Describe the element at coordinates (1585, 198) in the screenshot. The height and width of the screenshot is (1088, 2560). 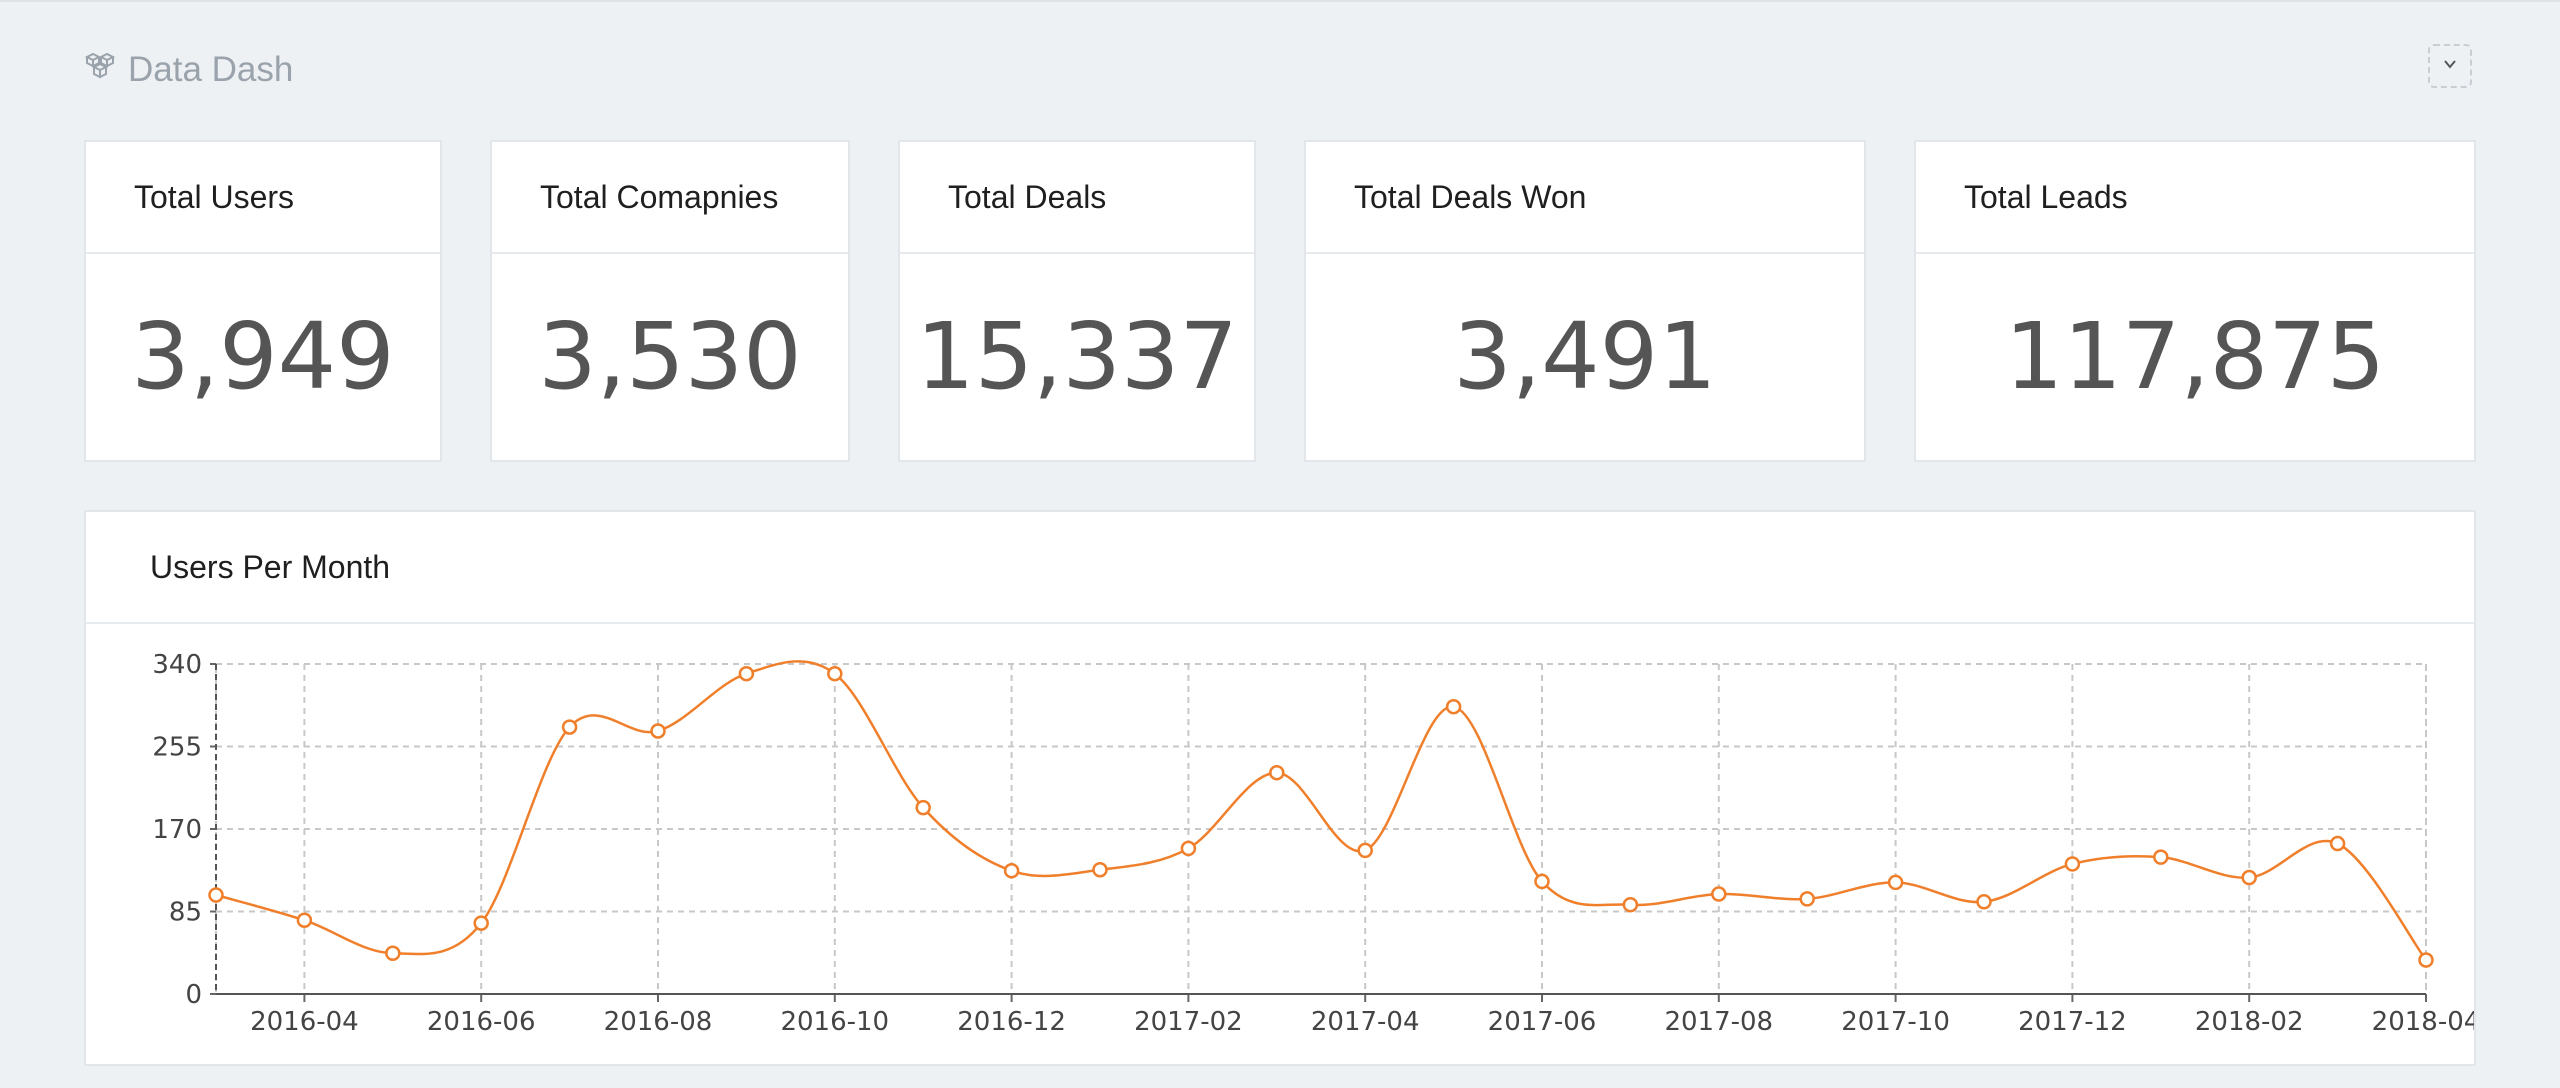
I see `stat-card-label: Total Deals Won` at that location.